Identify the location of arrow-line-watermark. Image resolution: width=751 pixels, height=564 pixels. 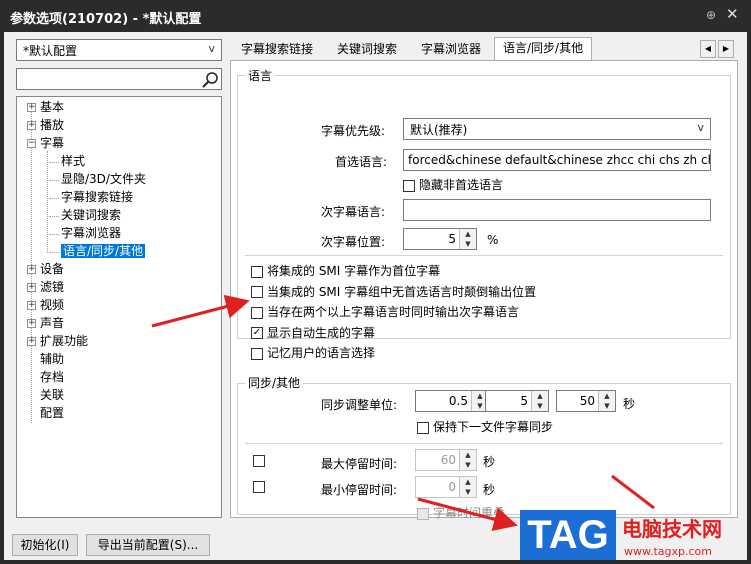
(633, 492).